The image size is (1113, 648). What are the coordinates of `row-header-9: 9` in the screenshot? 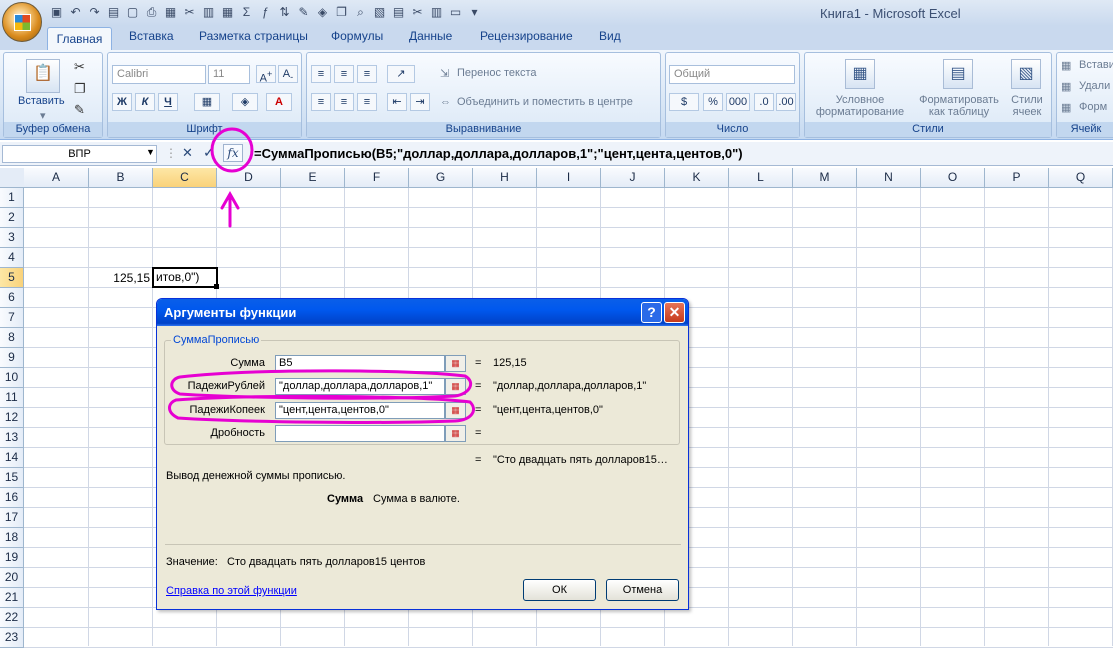 It's located at (12, 358).